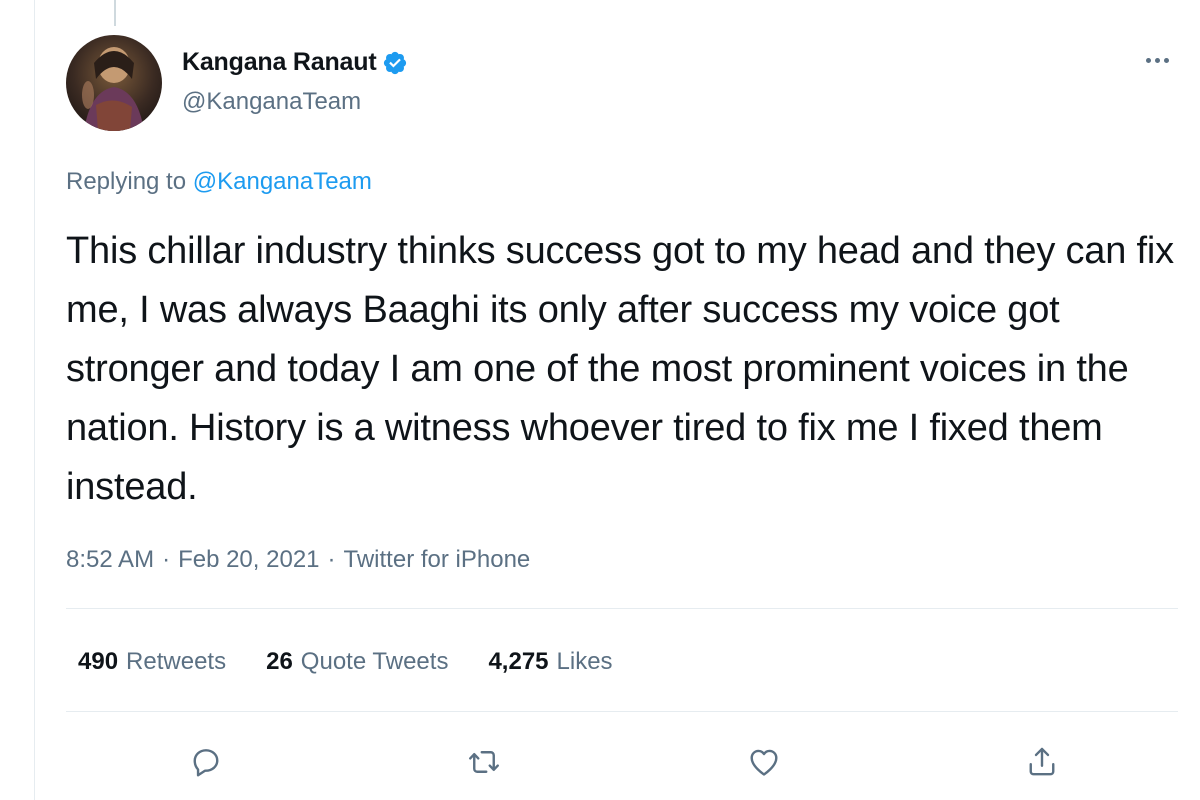 The height and width of the screenshot is (800, 1200). I want to click on avatar, so click(114, 83).